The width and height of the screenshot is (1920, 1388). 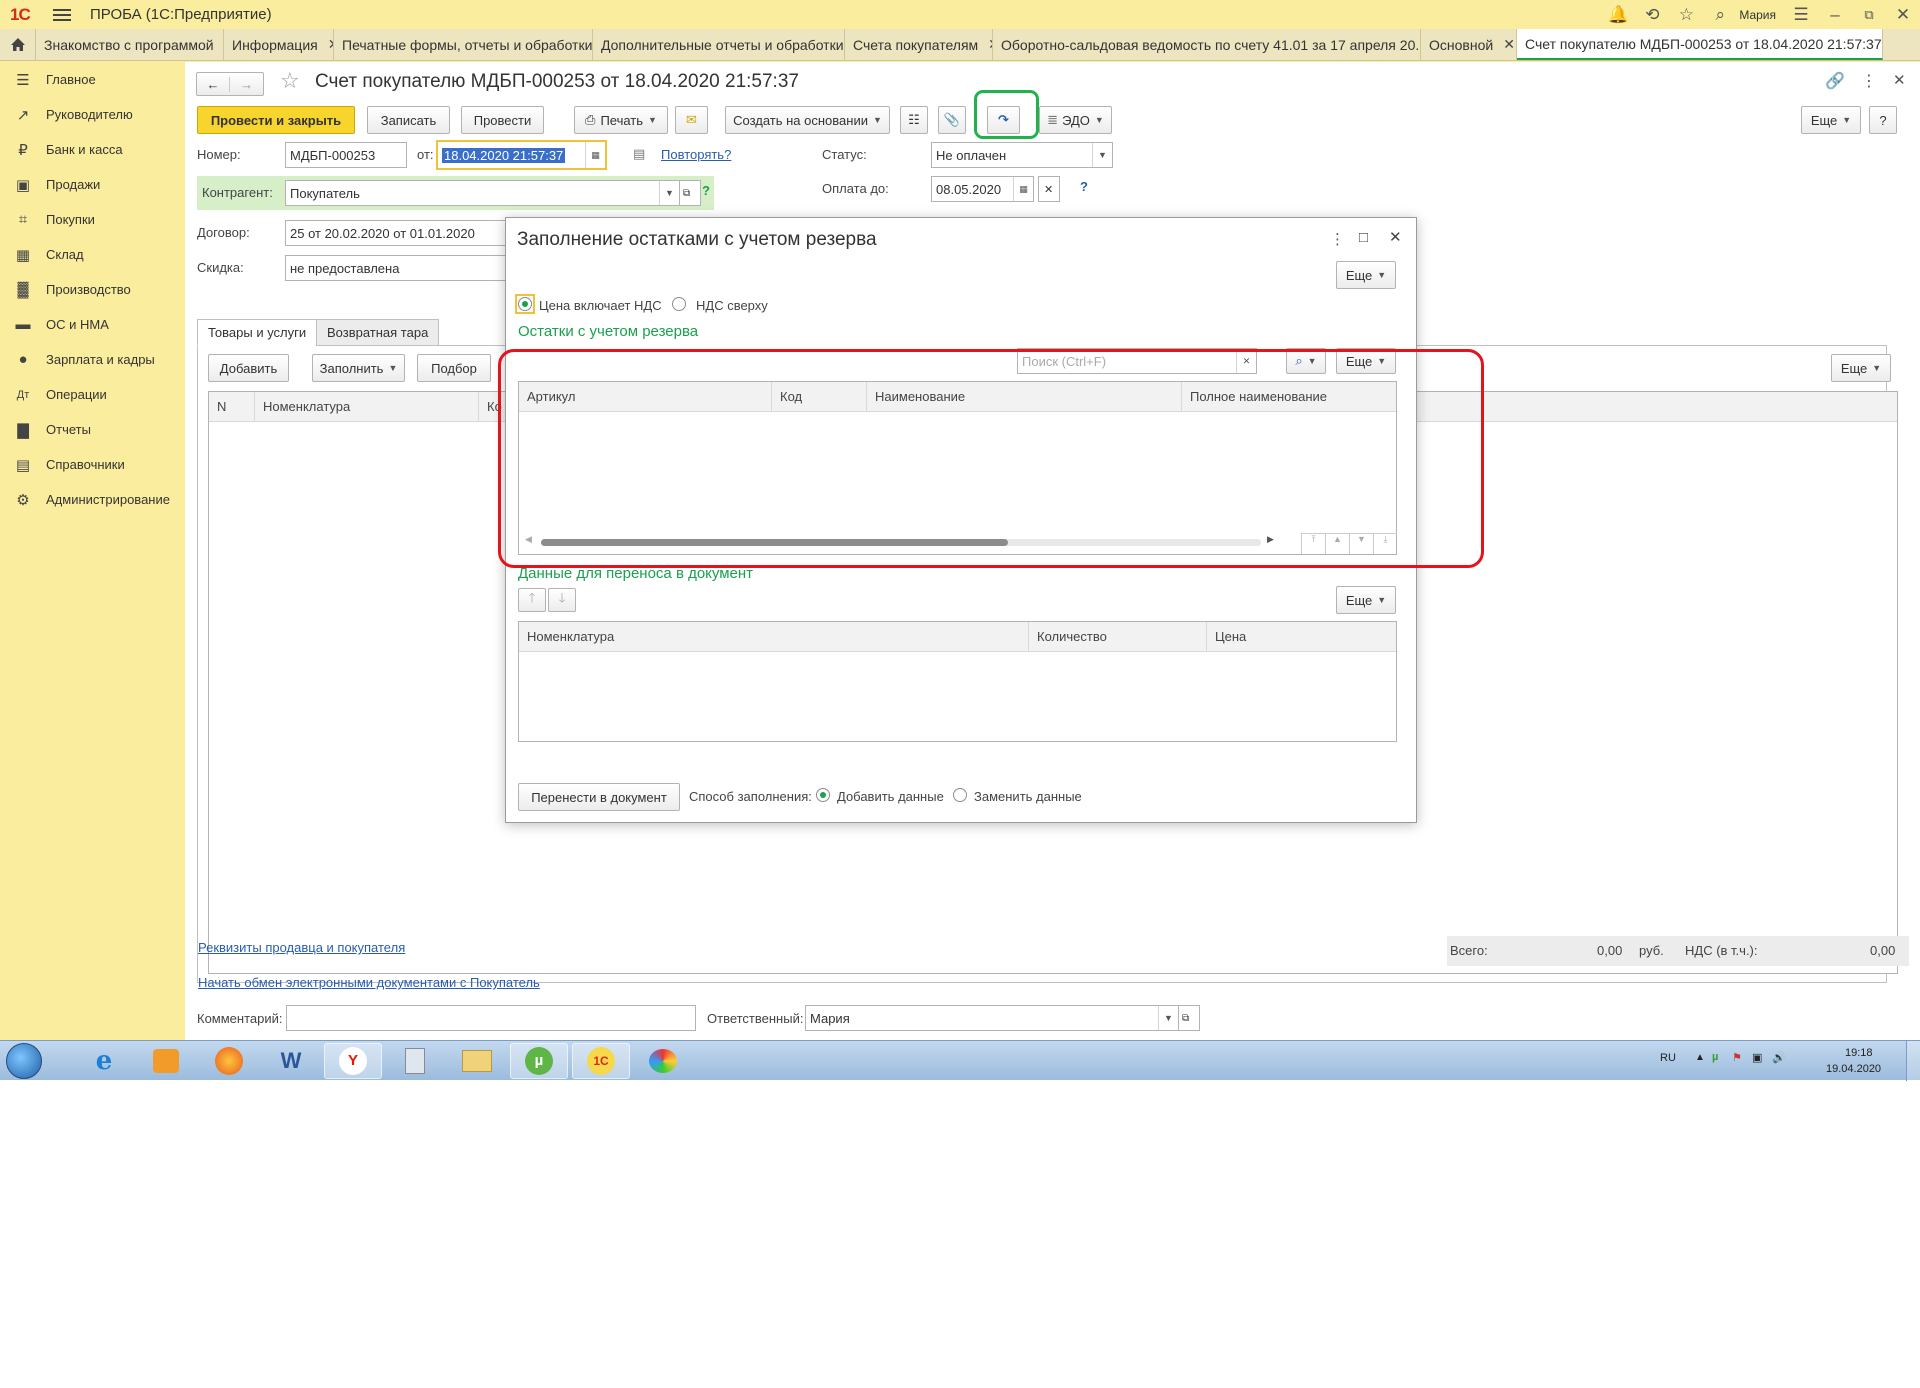 What do you see at coordinates (291, 1061) in the screenshot?
I see `word-icon: W` at bounding box center [291, 1061].